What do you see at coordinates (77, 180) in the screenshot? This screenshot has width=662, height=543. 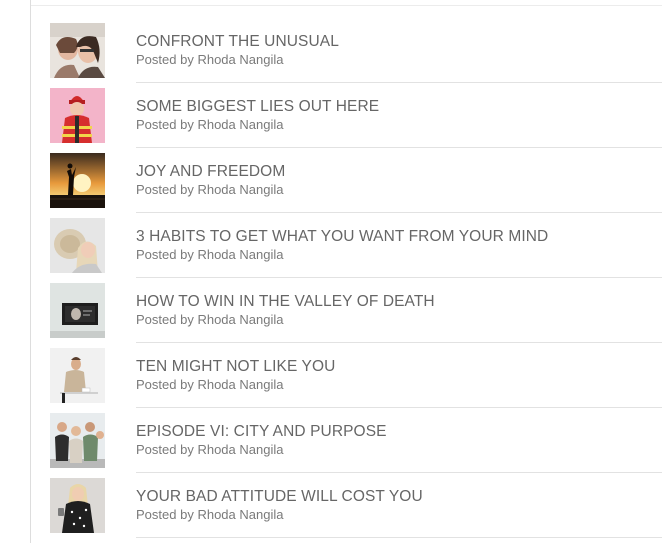 I see `sunset-silhouette-photo-icon` at bounding box center [77, 180].